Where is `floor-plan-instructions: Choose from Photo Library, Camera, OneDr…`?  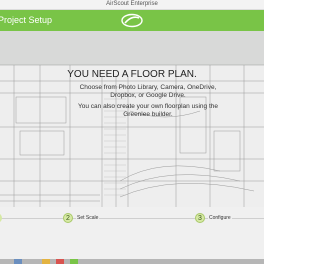 floor-plan-instructions: Choose from Photo Library, Camera, OneDr… is located at coordinates (148, 103).